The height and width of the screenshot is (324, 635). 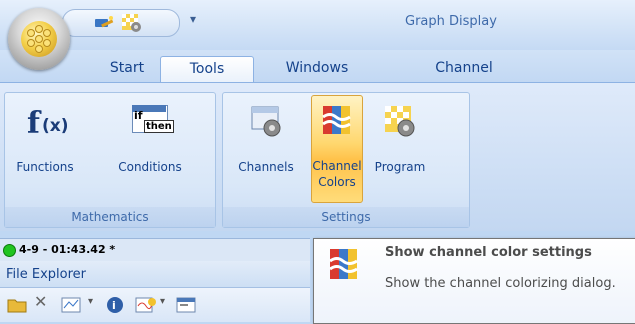 I want to click on info-icon: i, so click(x=116, y=303).